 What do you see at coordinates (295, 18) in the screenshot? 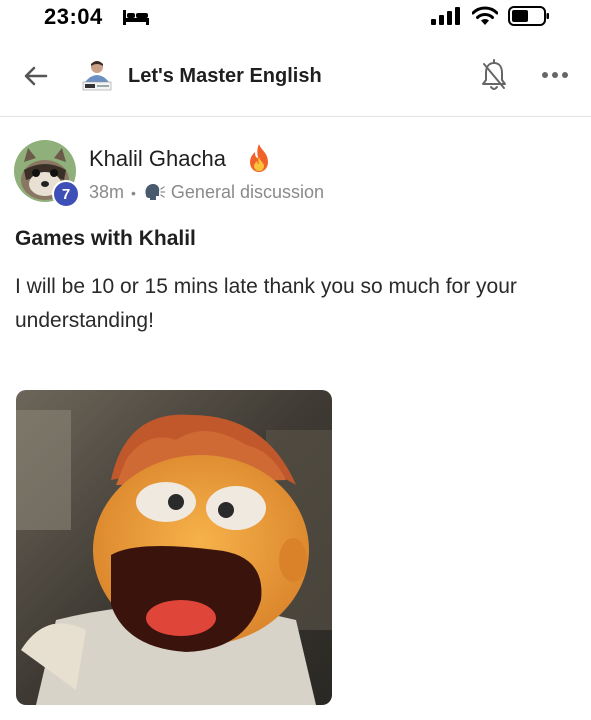
I see `status-bar: 23:04` at bounding box center [295, 18].